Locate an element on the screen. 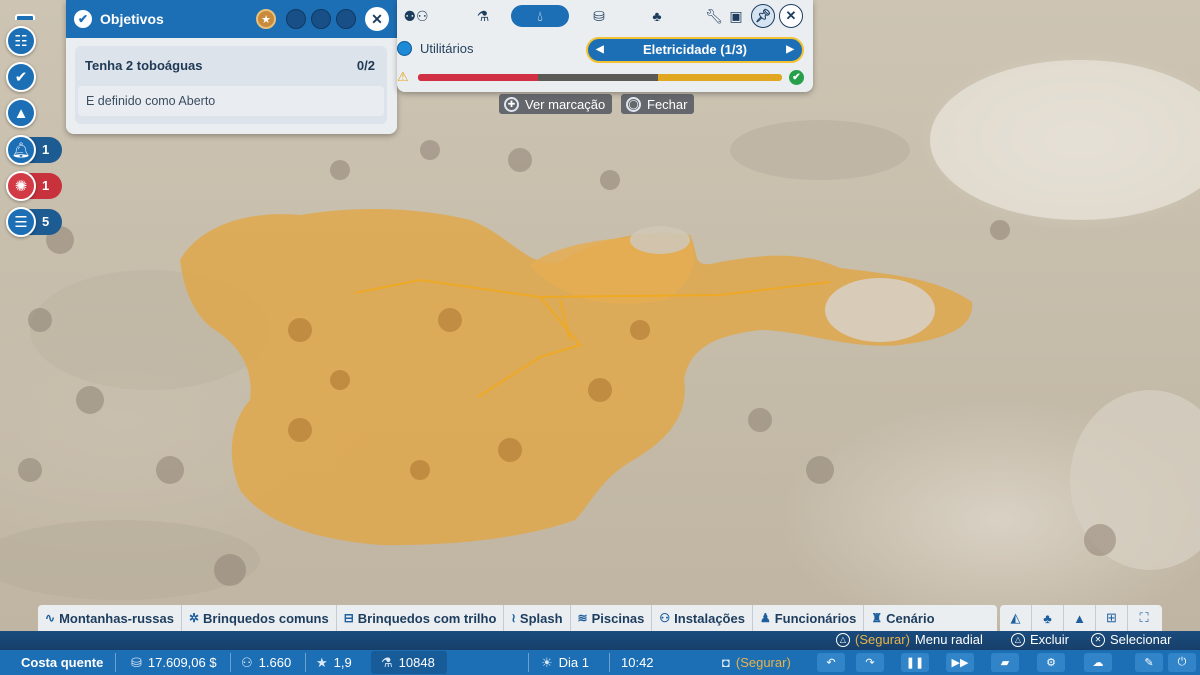 This screenshot has height=675, width=1200. splash-icon: ≀ is located at coordinates (513, 618).